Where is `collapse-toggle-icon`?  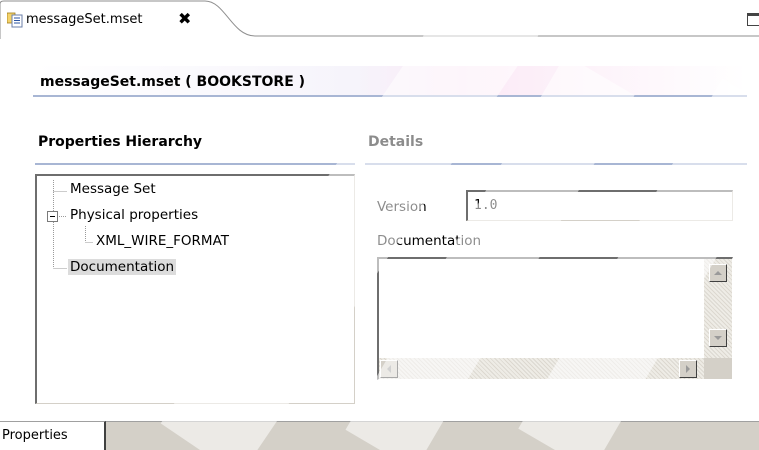 collapse-toggle-icon is located at coordinates (52, 216).